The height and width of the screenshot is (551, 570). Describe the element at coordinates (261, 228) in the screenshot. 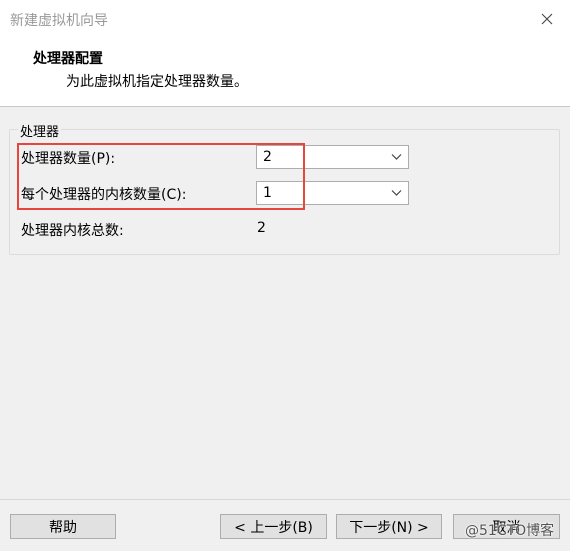

I see `total-cores-value: 2` at that location.